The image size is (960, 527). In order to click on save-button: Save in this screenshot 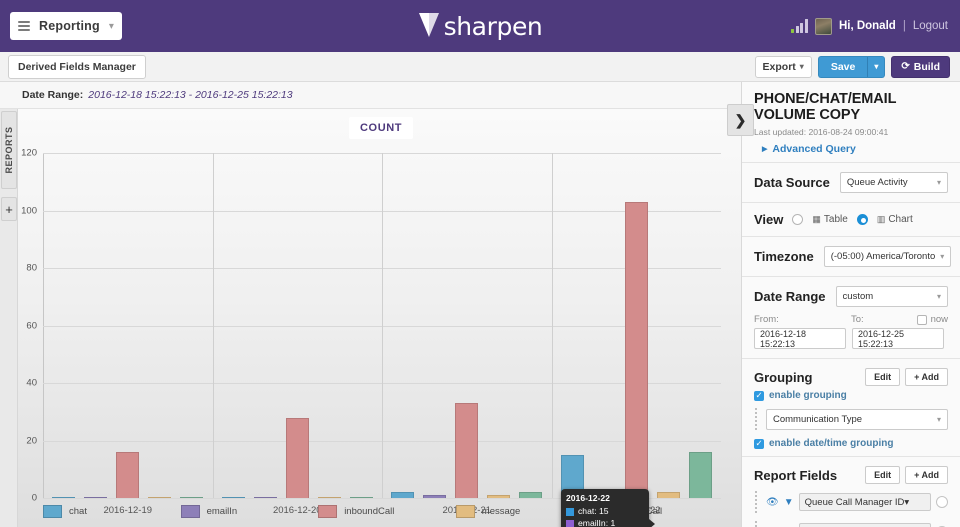, I will do `click(843, 66)`.